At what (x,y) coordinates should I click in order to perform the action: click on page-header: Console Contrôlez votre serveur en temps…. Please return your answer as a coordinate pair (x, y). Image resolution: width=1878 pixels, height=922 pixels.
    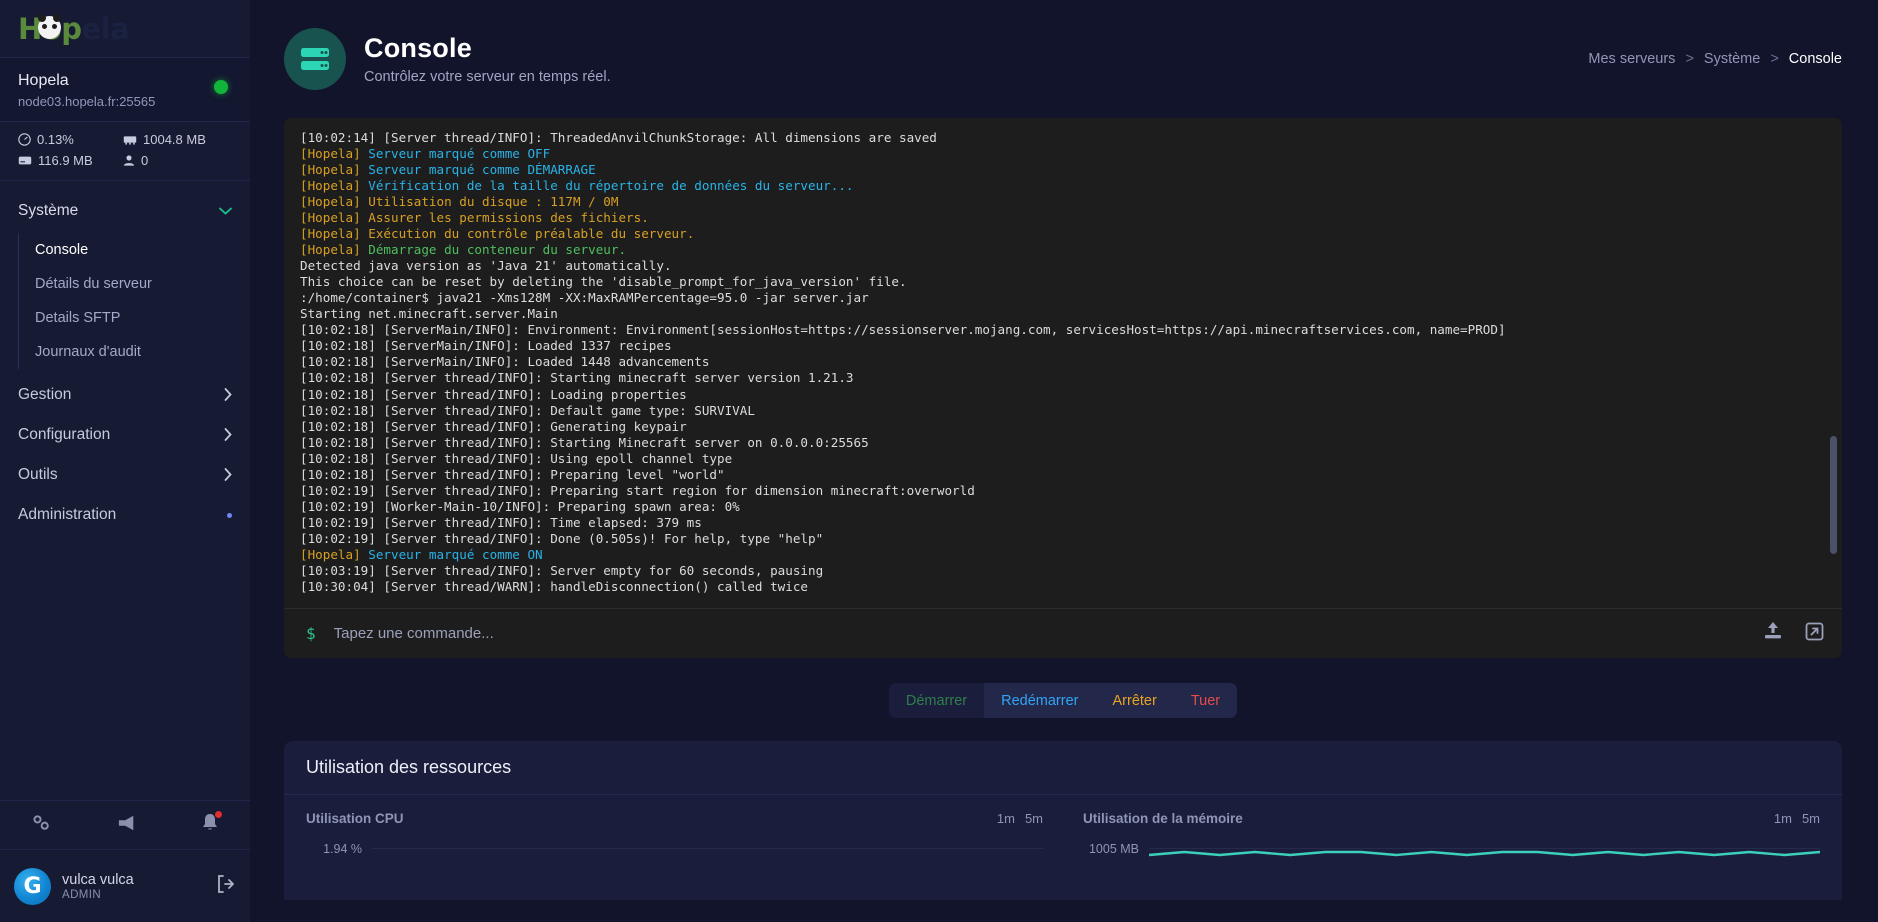
    Looking at the image, I should click on (1064, 59).